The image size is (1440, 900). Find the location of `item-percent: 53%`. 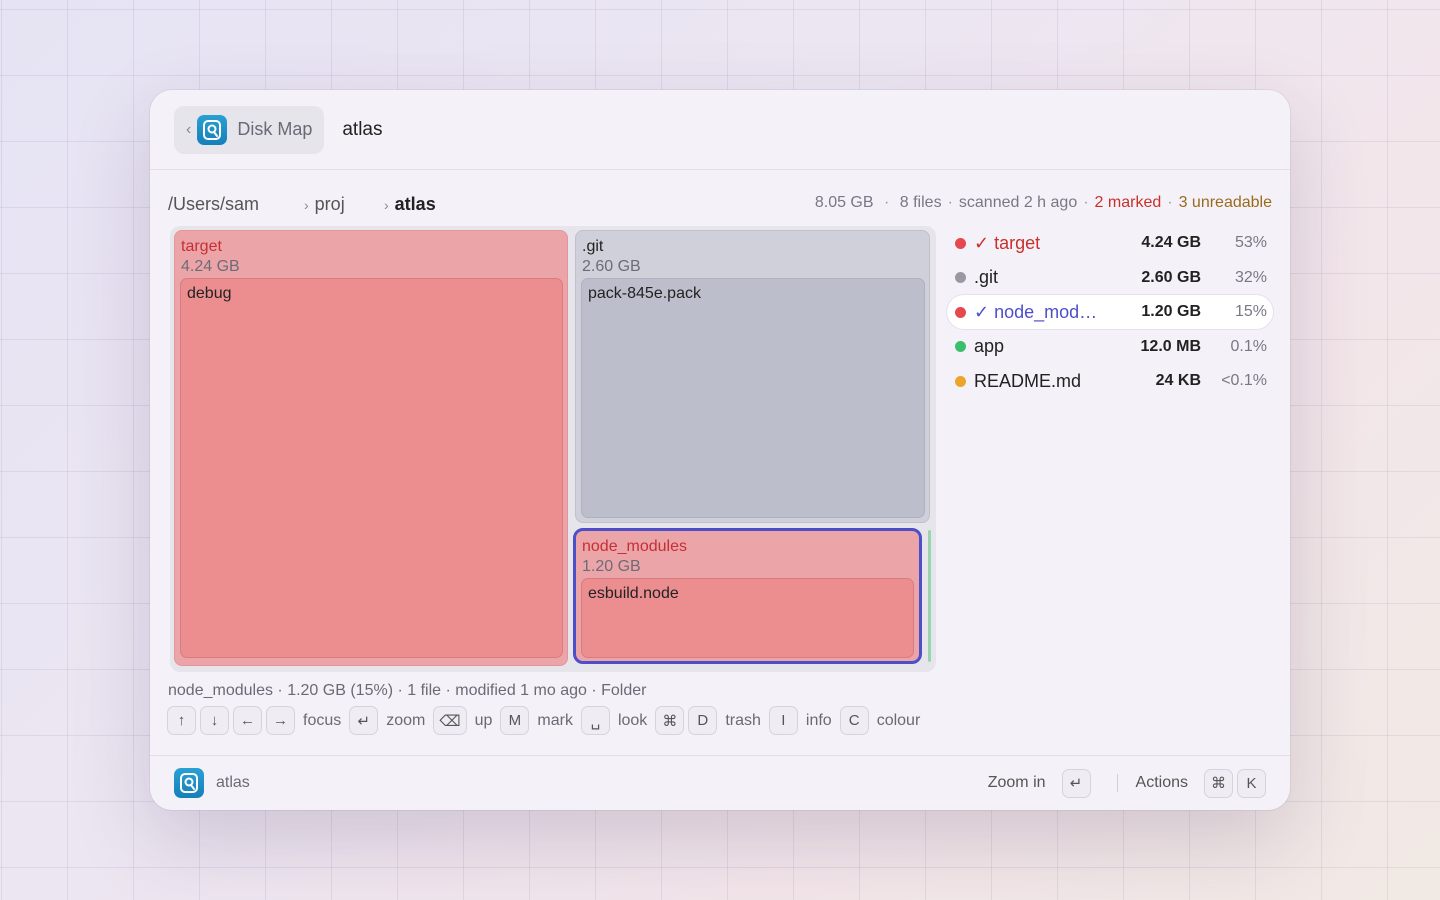

item-percent: 53% is located at coordinates (1250, 242).